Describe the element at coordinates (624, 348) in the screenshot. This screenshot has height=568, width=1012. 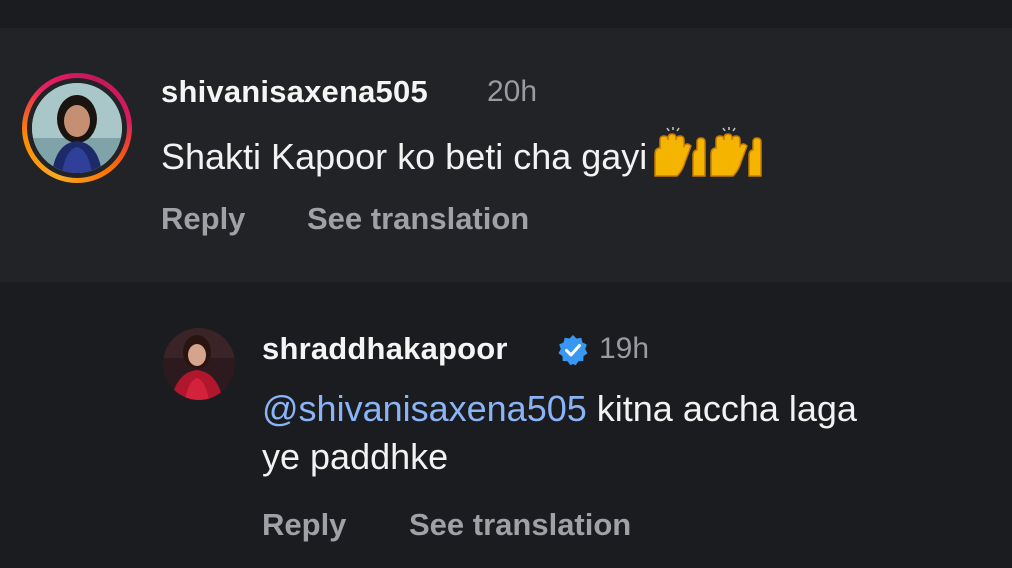
I see `reply-time: 19h` at that location.